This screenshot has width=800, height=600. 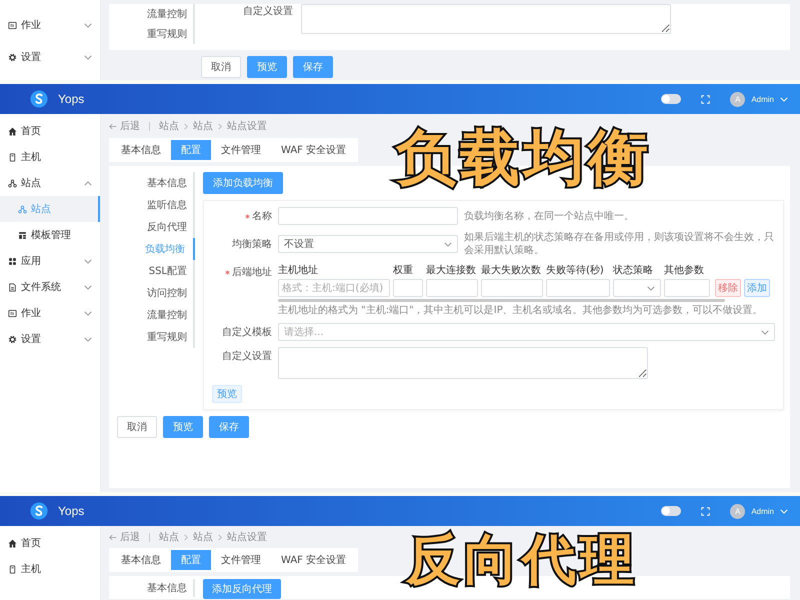 What do you see at coordinates (684, 270) in the screenshot?
I see `column-header: 其他参数` at bounding box center [684, 270].